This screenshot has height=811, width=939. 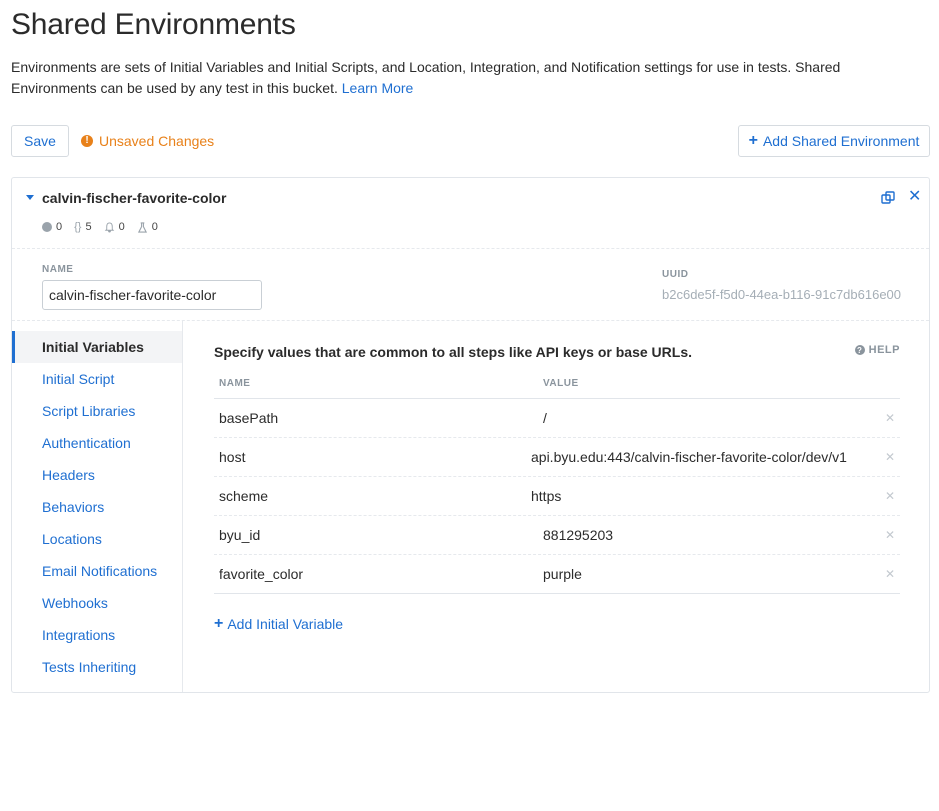 I want to click on sidebar-item-webhooks: Webhooks, so click(x=97, y=603).